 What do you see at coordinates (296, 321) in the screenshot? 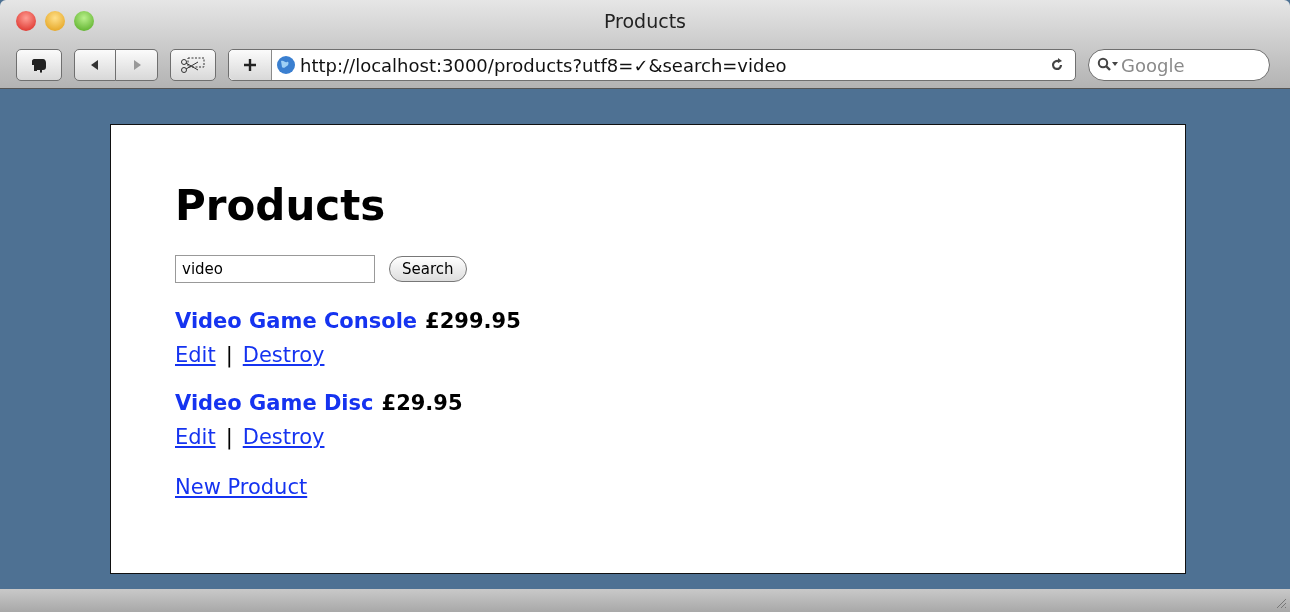
I see `product-link: Video Game Console` at bounding box center [296, 321].